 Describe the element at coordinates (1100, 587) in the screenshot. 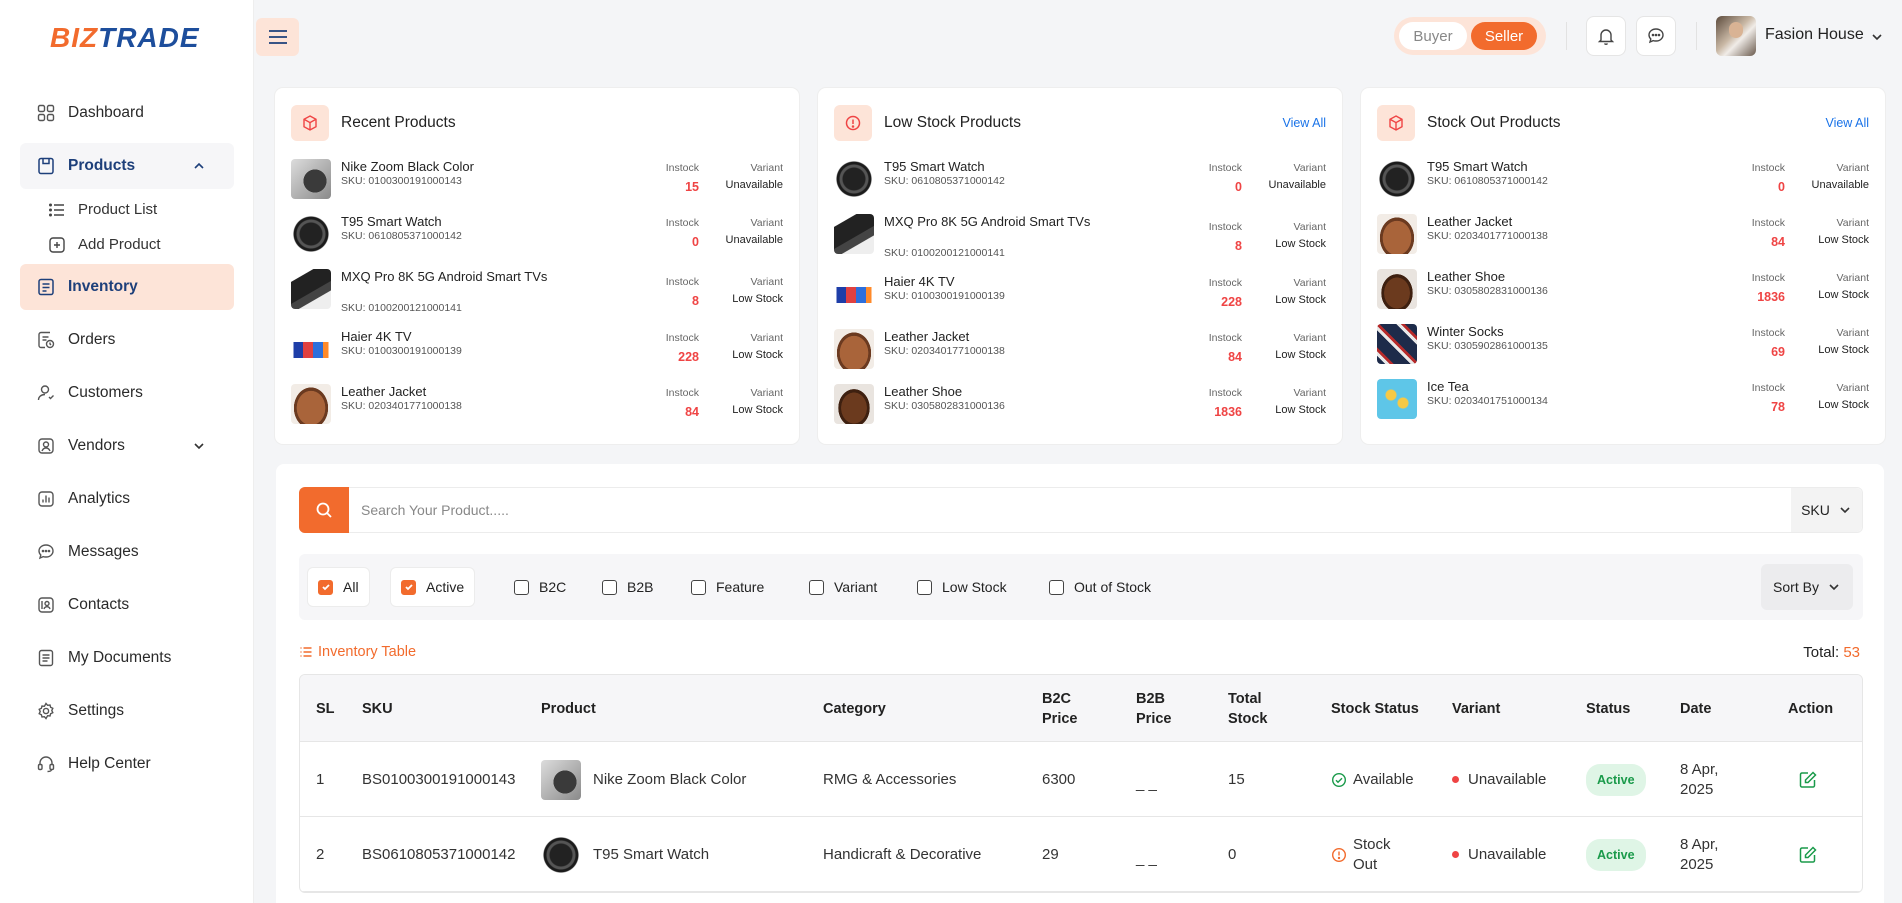

I see `filter-out-of-stock: Out of Stock` at that location.